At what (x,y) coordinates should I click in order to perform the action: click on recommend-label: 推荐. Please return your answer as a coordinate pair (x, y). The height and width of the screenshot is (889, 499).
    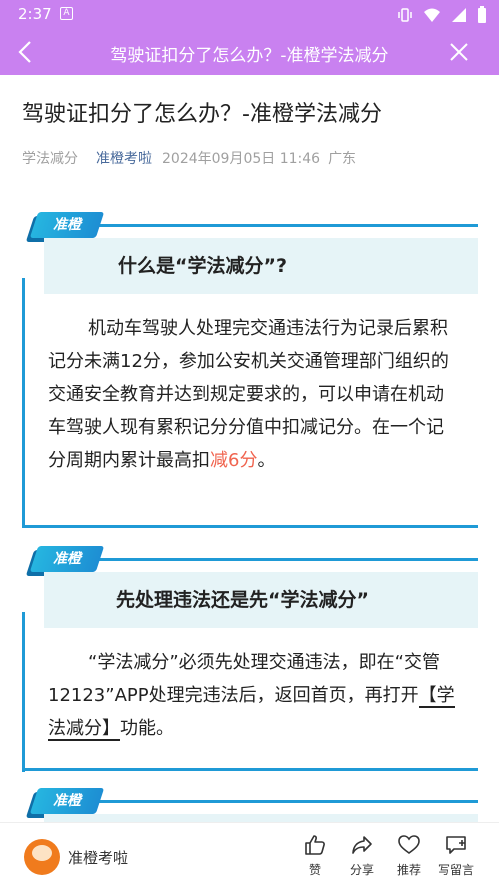
    Looking at the image, I should click on (408, 870).